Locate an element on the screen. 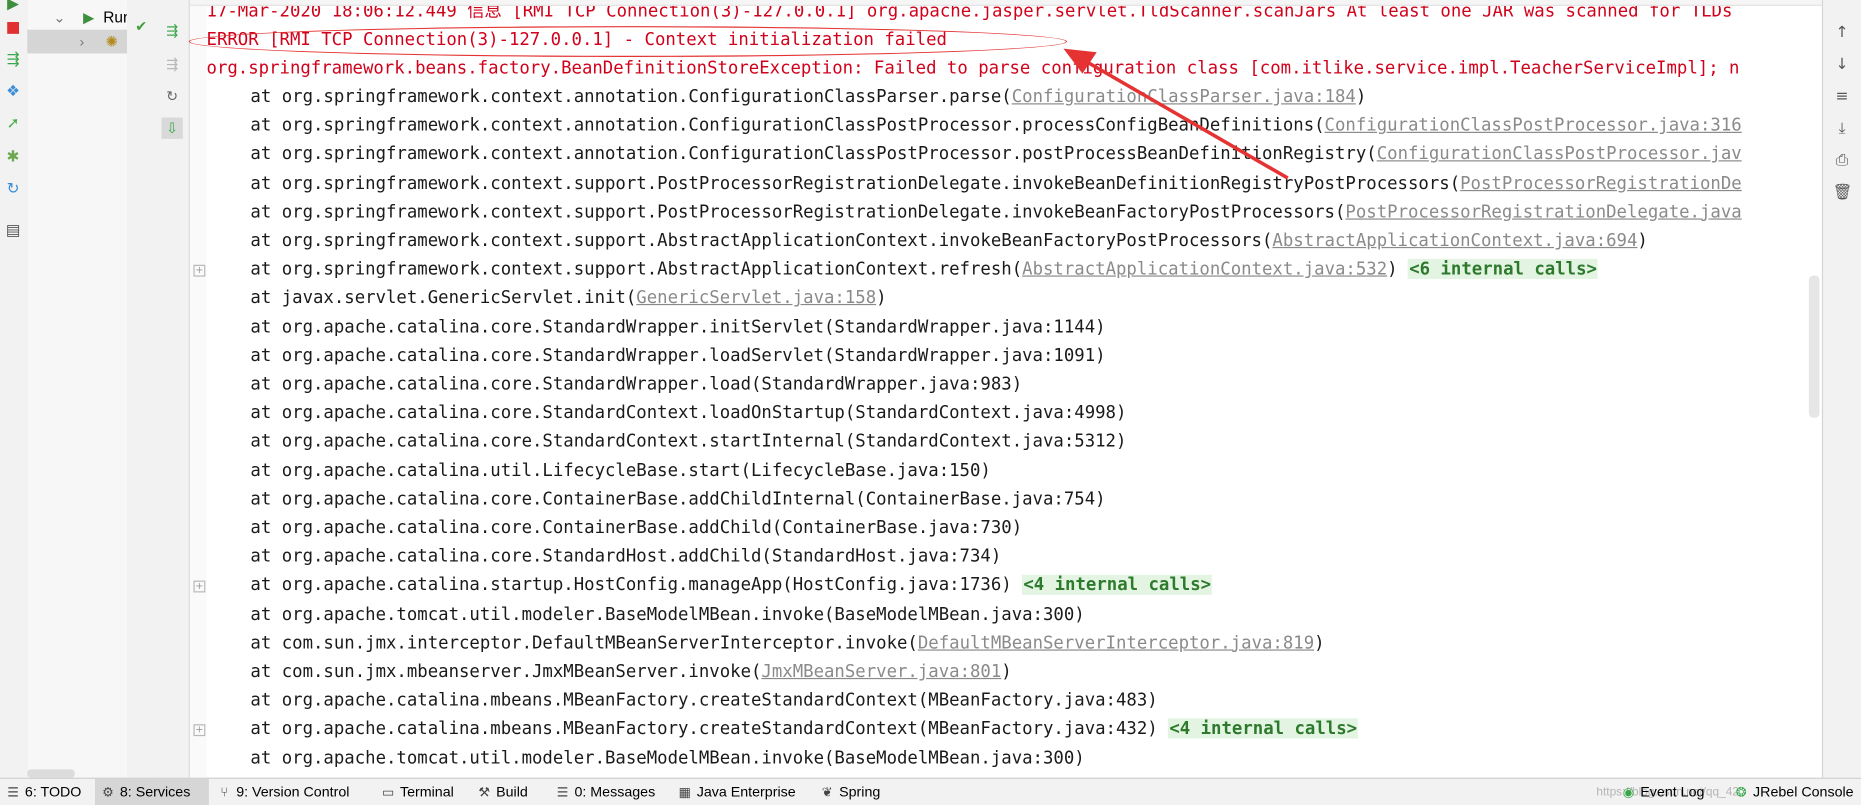  arrow-down-icon: ↓ is located at coordinates (1842, 65).